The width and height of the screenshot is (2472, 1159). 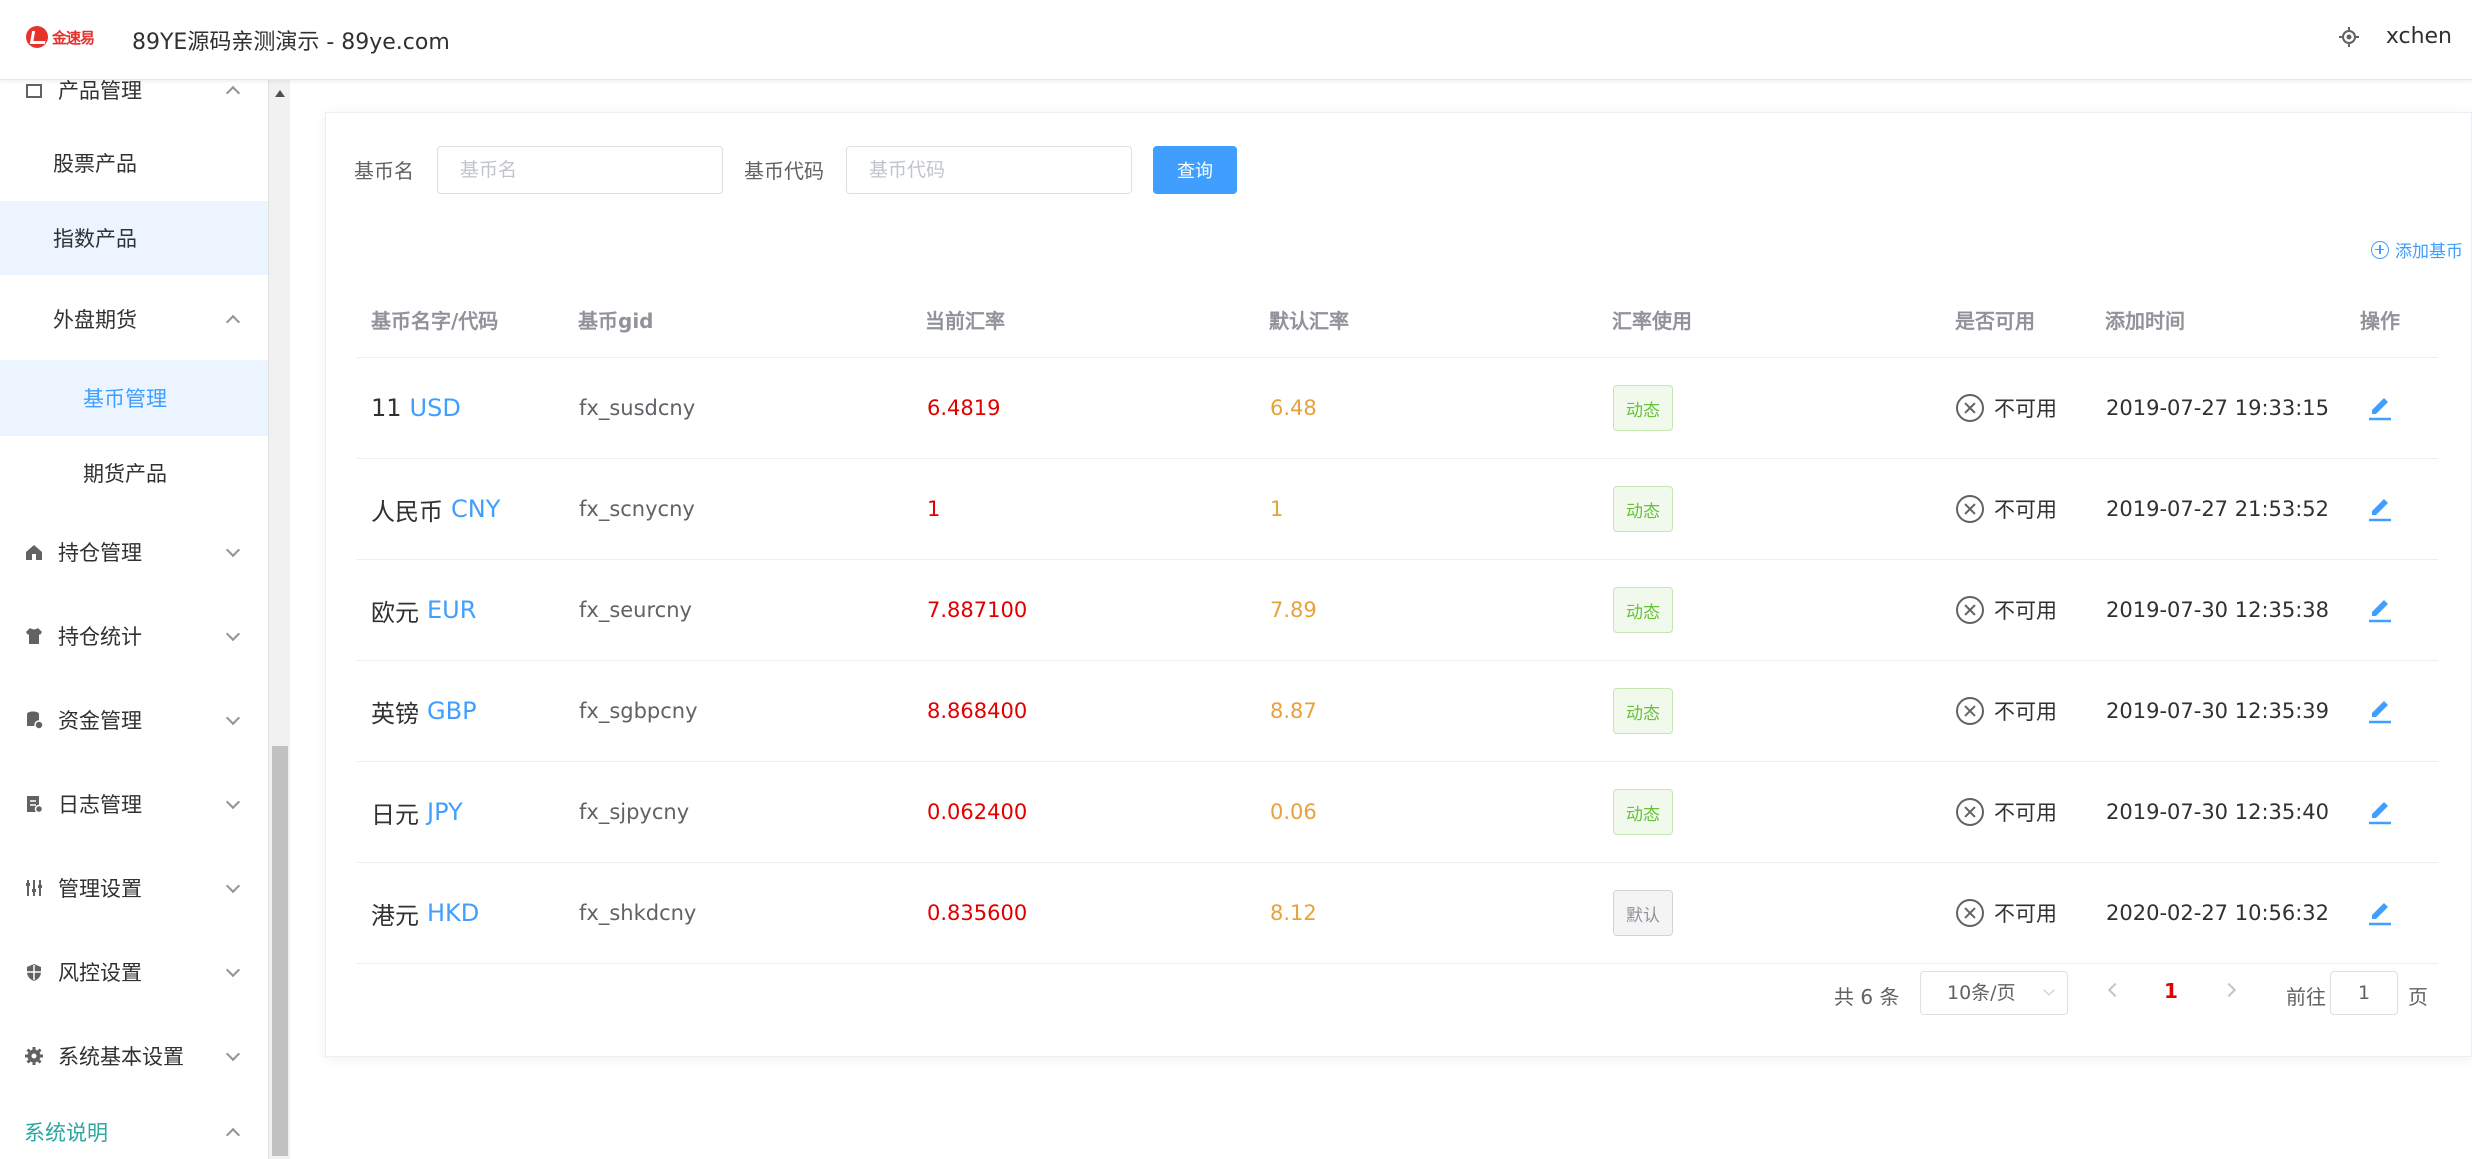 I want to click on next-page-icon, so click(x=2229, y=990).